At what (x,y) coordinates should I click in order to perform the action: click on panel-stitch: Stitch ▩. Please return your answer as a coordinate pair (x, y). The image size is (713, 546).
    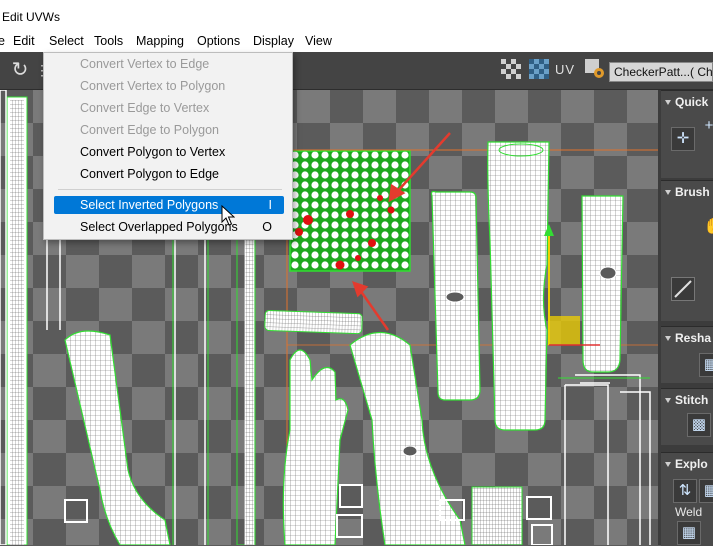
    Looking at the image, I should click on (687, 416).